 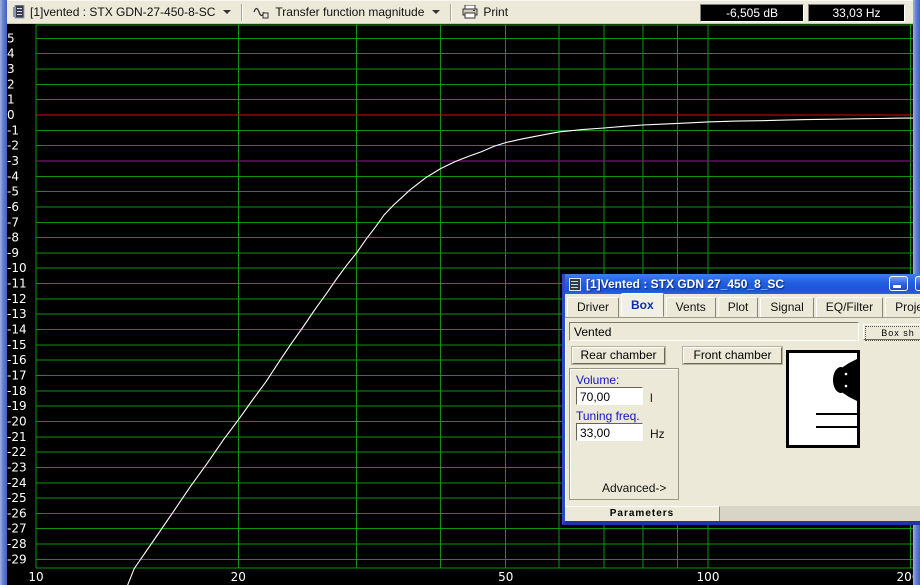 What do you see at coordinates (902, 307) in the screenshot?
I see `tab-project: Project` at bounding box center [902, 307].